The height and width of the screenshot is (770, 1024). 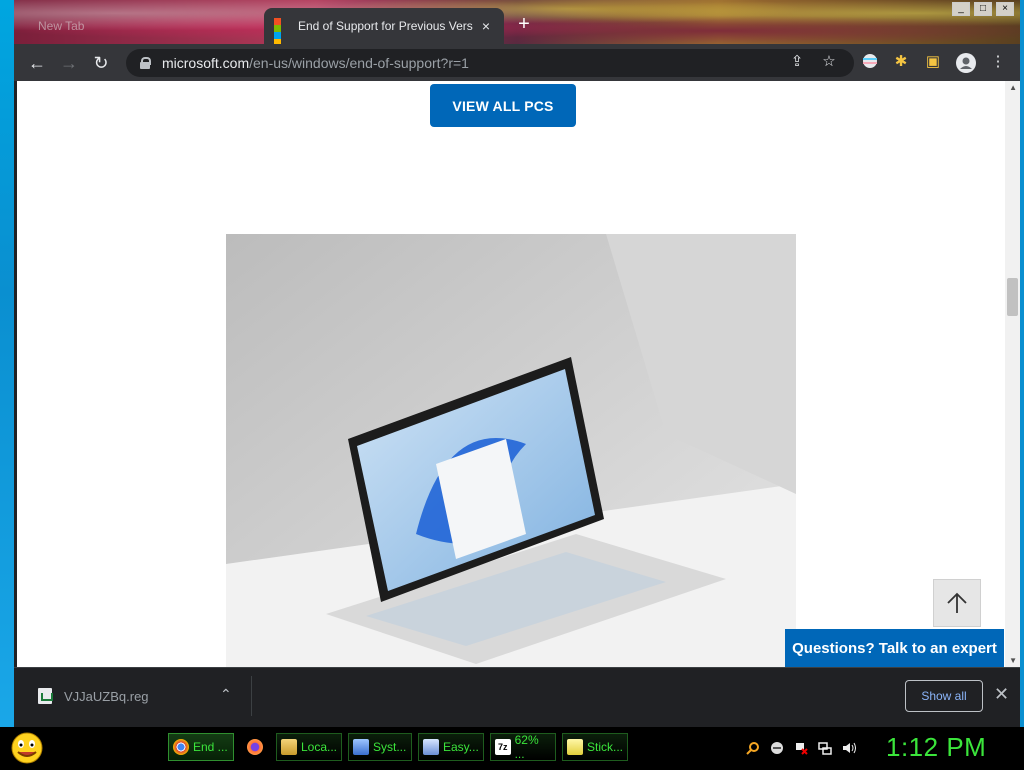 What do you see at coordinates (69, 63) in the screenshot?
I see `forward-arrow-icon: →` at bounding box center [69, 63].